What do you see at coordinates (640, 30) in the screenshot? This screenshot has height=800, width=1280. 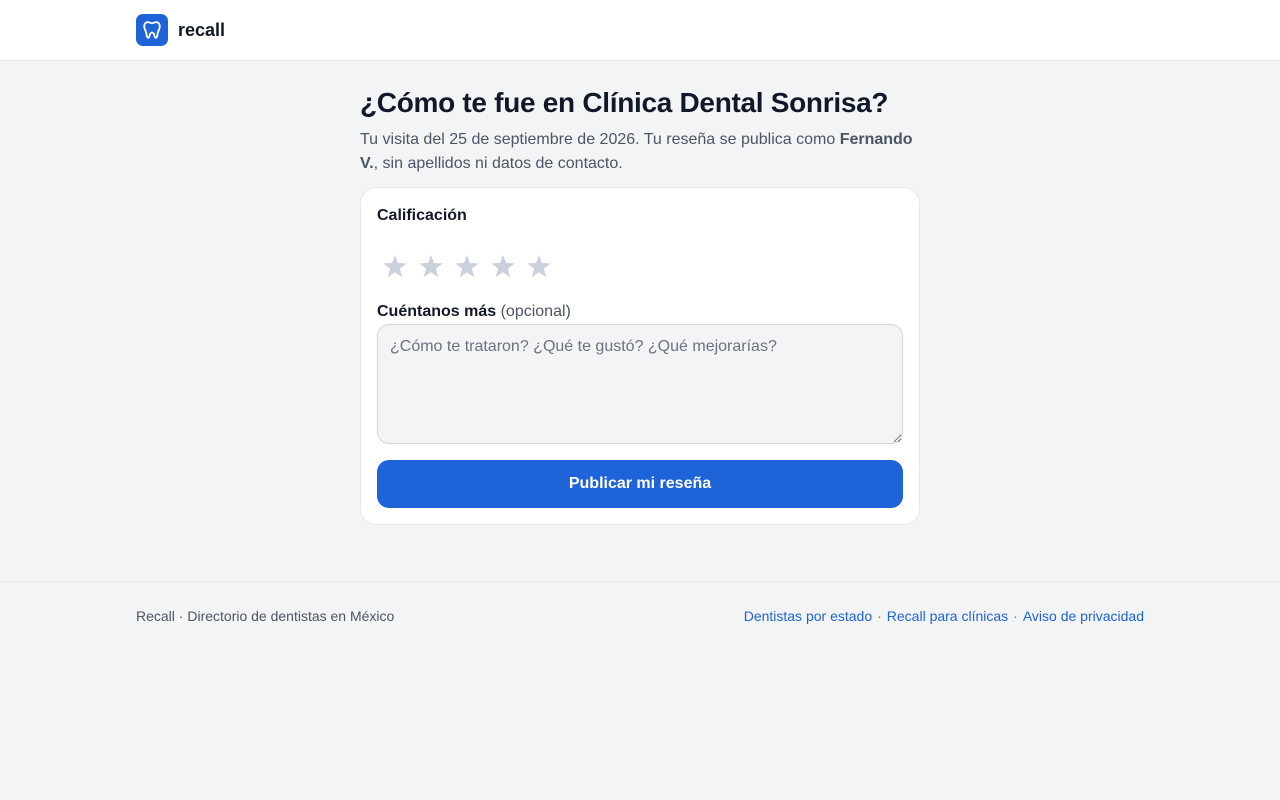 I see `site-header: recall` at bounding box center [640, 30].